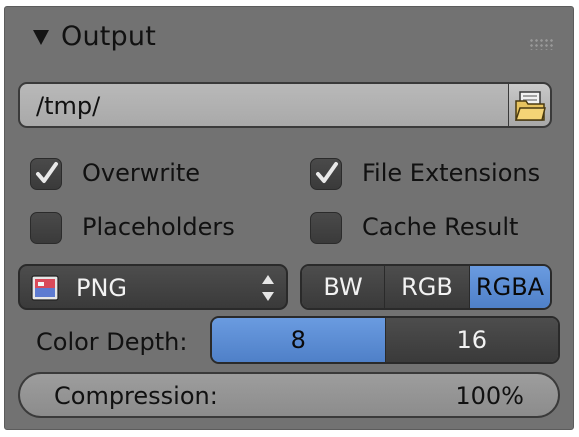 Image resolution: width=579 pixels, height=437 pixels. Describe the element at coordinates (45, 288) in the screenshot. I see `image-file-icon` at that location.